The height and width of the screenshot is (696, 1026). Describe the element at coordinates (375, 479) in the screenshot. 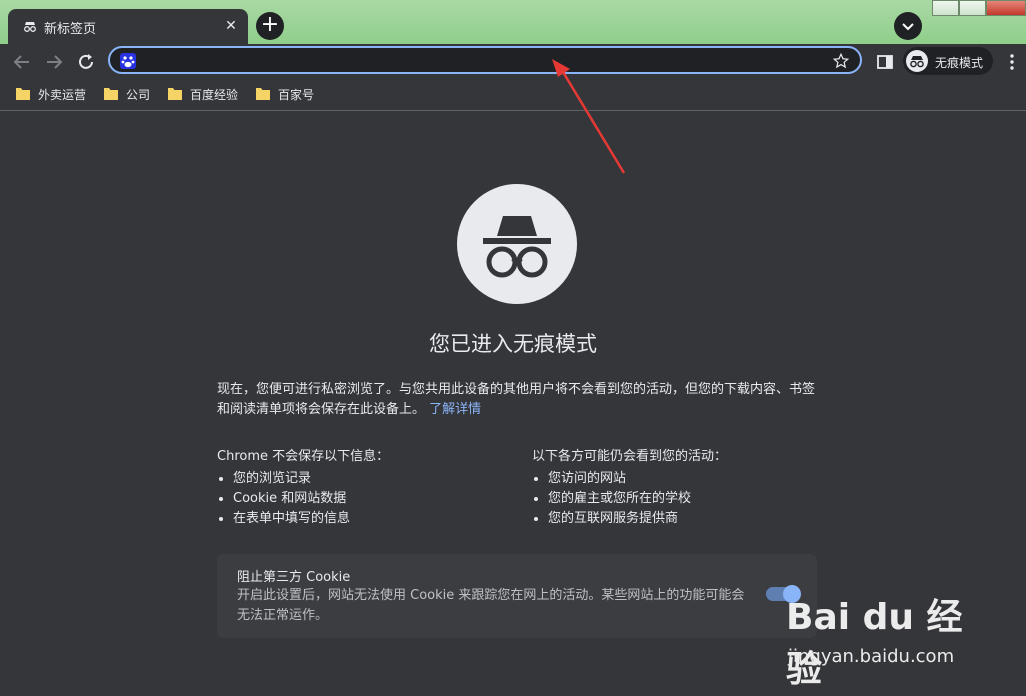

I see `list-item: 您的浏览记录` at that location.